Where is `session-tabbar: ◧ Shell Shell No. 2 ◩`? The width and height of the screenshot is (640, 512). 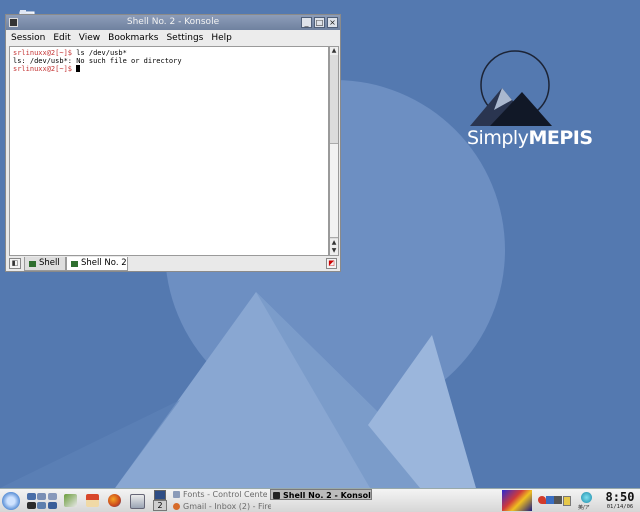 session-tabbar: ◧ Shell Shell No. 2 ◩ is located at coordinates (173, 264).